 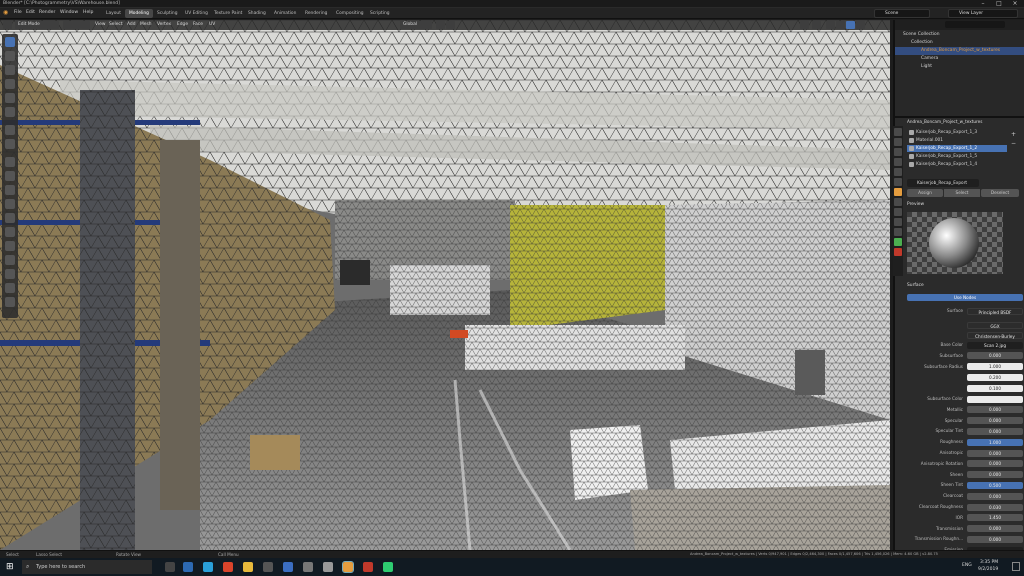 What do you see at coordinates (898, 182) in the screenshot?
I see `world-tab-icon` at bounding box center [898, 182].